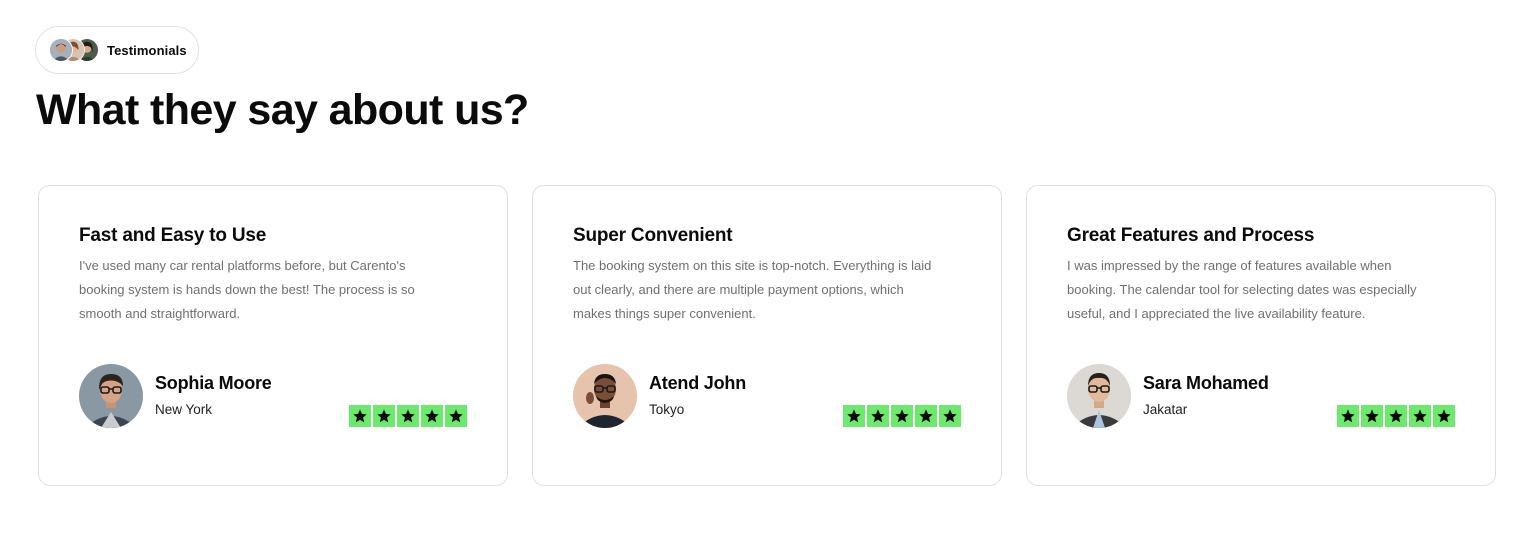  I want to click on badge-label: Testimonials, so click(147, 50).